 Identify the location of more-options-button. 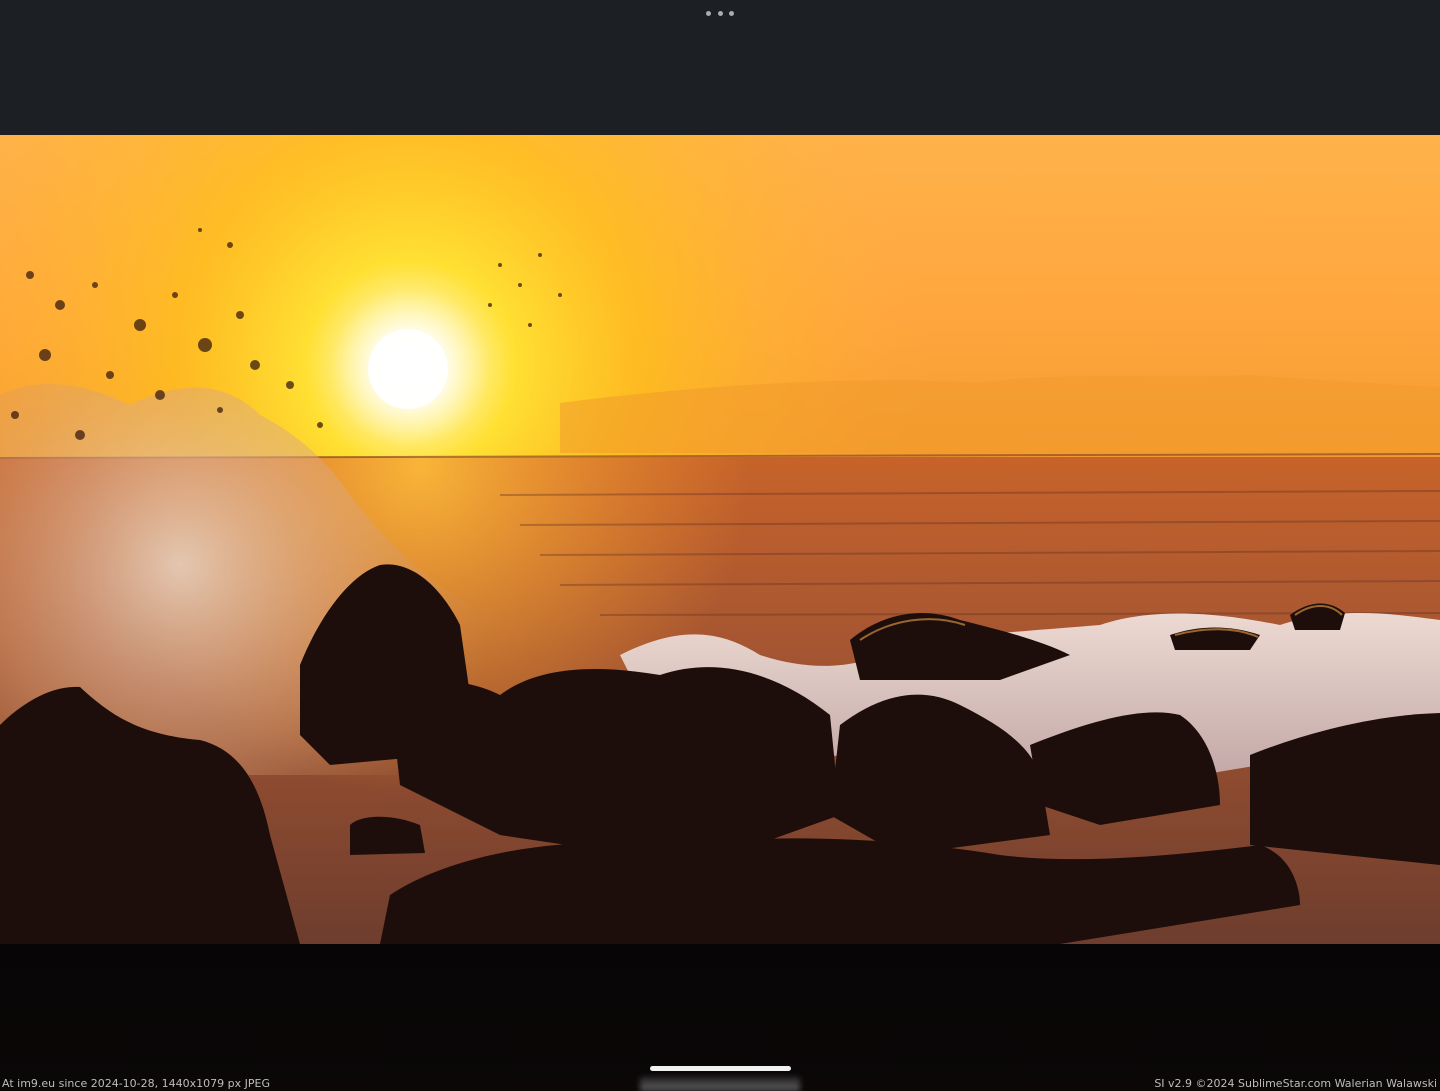
(720, 13).